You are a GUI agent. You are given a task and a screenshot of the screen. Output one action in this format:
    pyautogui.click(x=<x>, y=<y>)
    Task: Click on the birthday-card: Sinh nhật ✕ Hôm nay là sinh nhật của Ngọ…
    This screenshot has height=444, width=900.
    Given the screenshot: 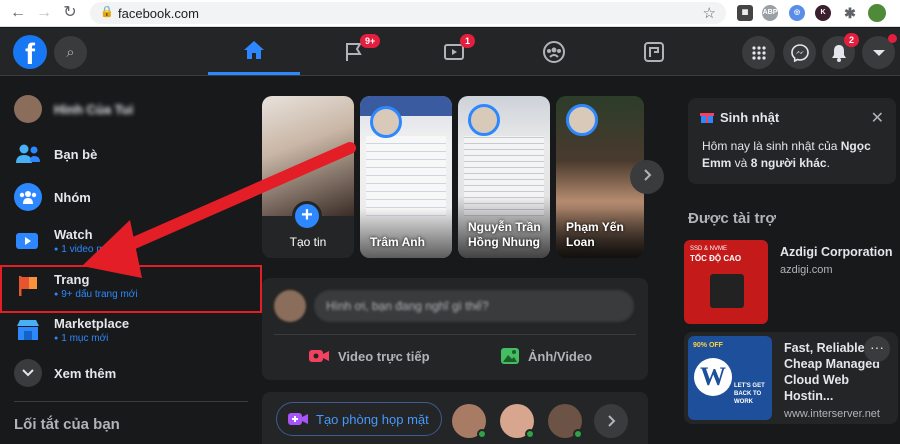 What is the action you would take?
    pyautogui.click(x=792, y=141)
    